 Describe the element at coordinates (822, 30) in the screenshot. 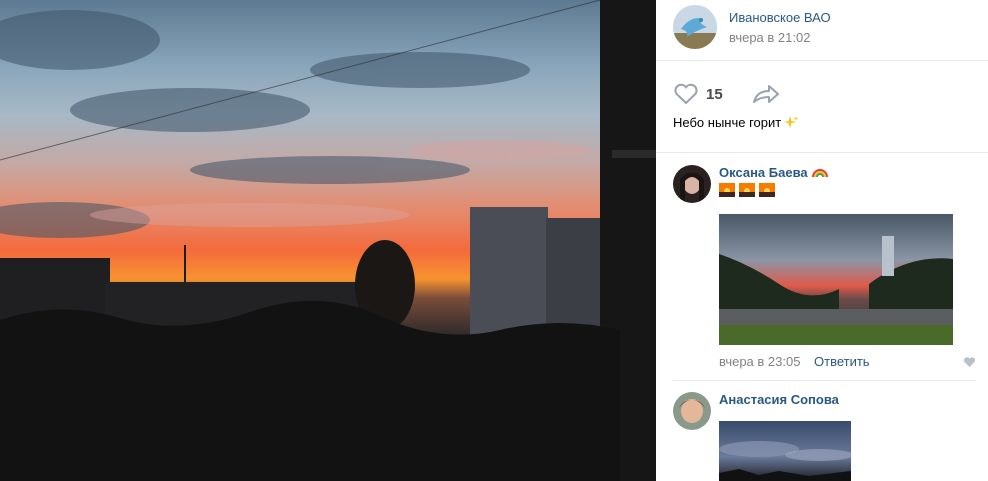

I see `post-header: Ивановское ВАО вчера в 21:02` at that location.